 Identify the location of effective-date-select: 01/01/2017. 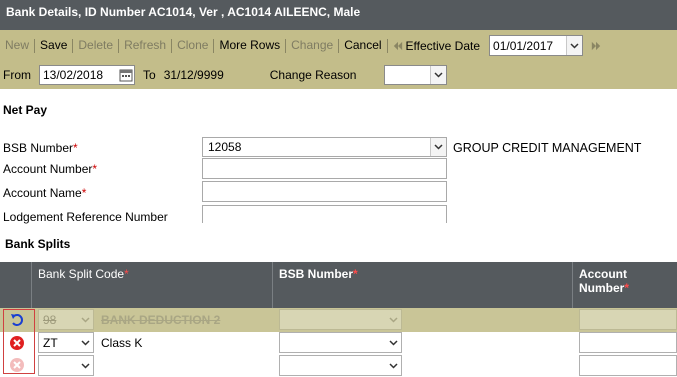
(536, 45).